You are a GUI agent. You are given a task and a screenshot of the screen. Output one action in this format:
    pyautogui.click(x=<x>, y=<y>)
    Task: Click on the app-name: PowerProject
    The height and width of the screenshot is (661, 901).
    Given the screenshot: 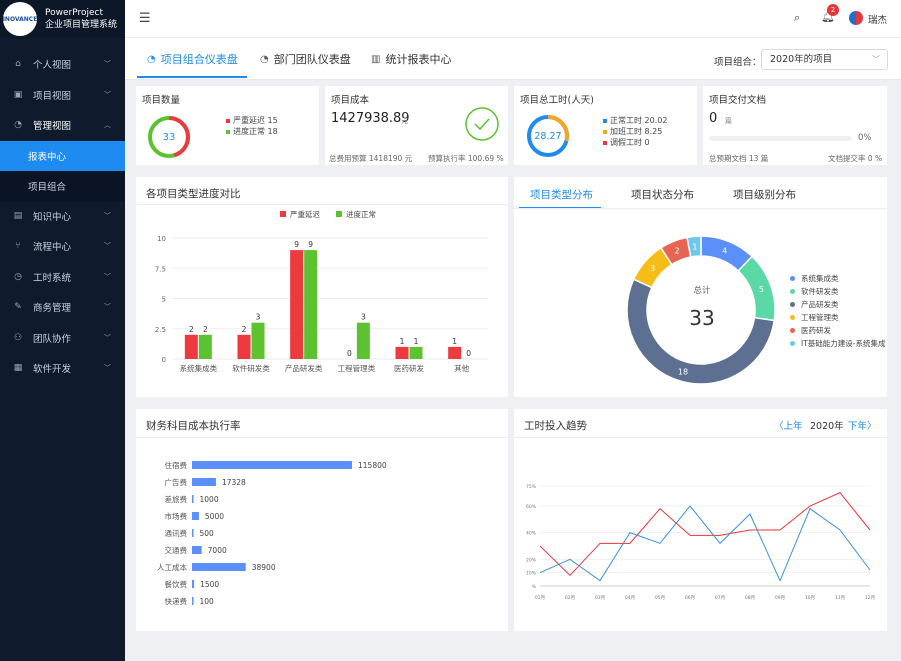 What is the action you would take?
    pyautogui.click(x=74, y=13)
    